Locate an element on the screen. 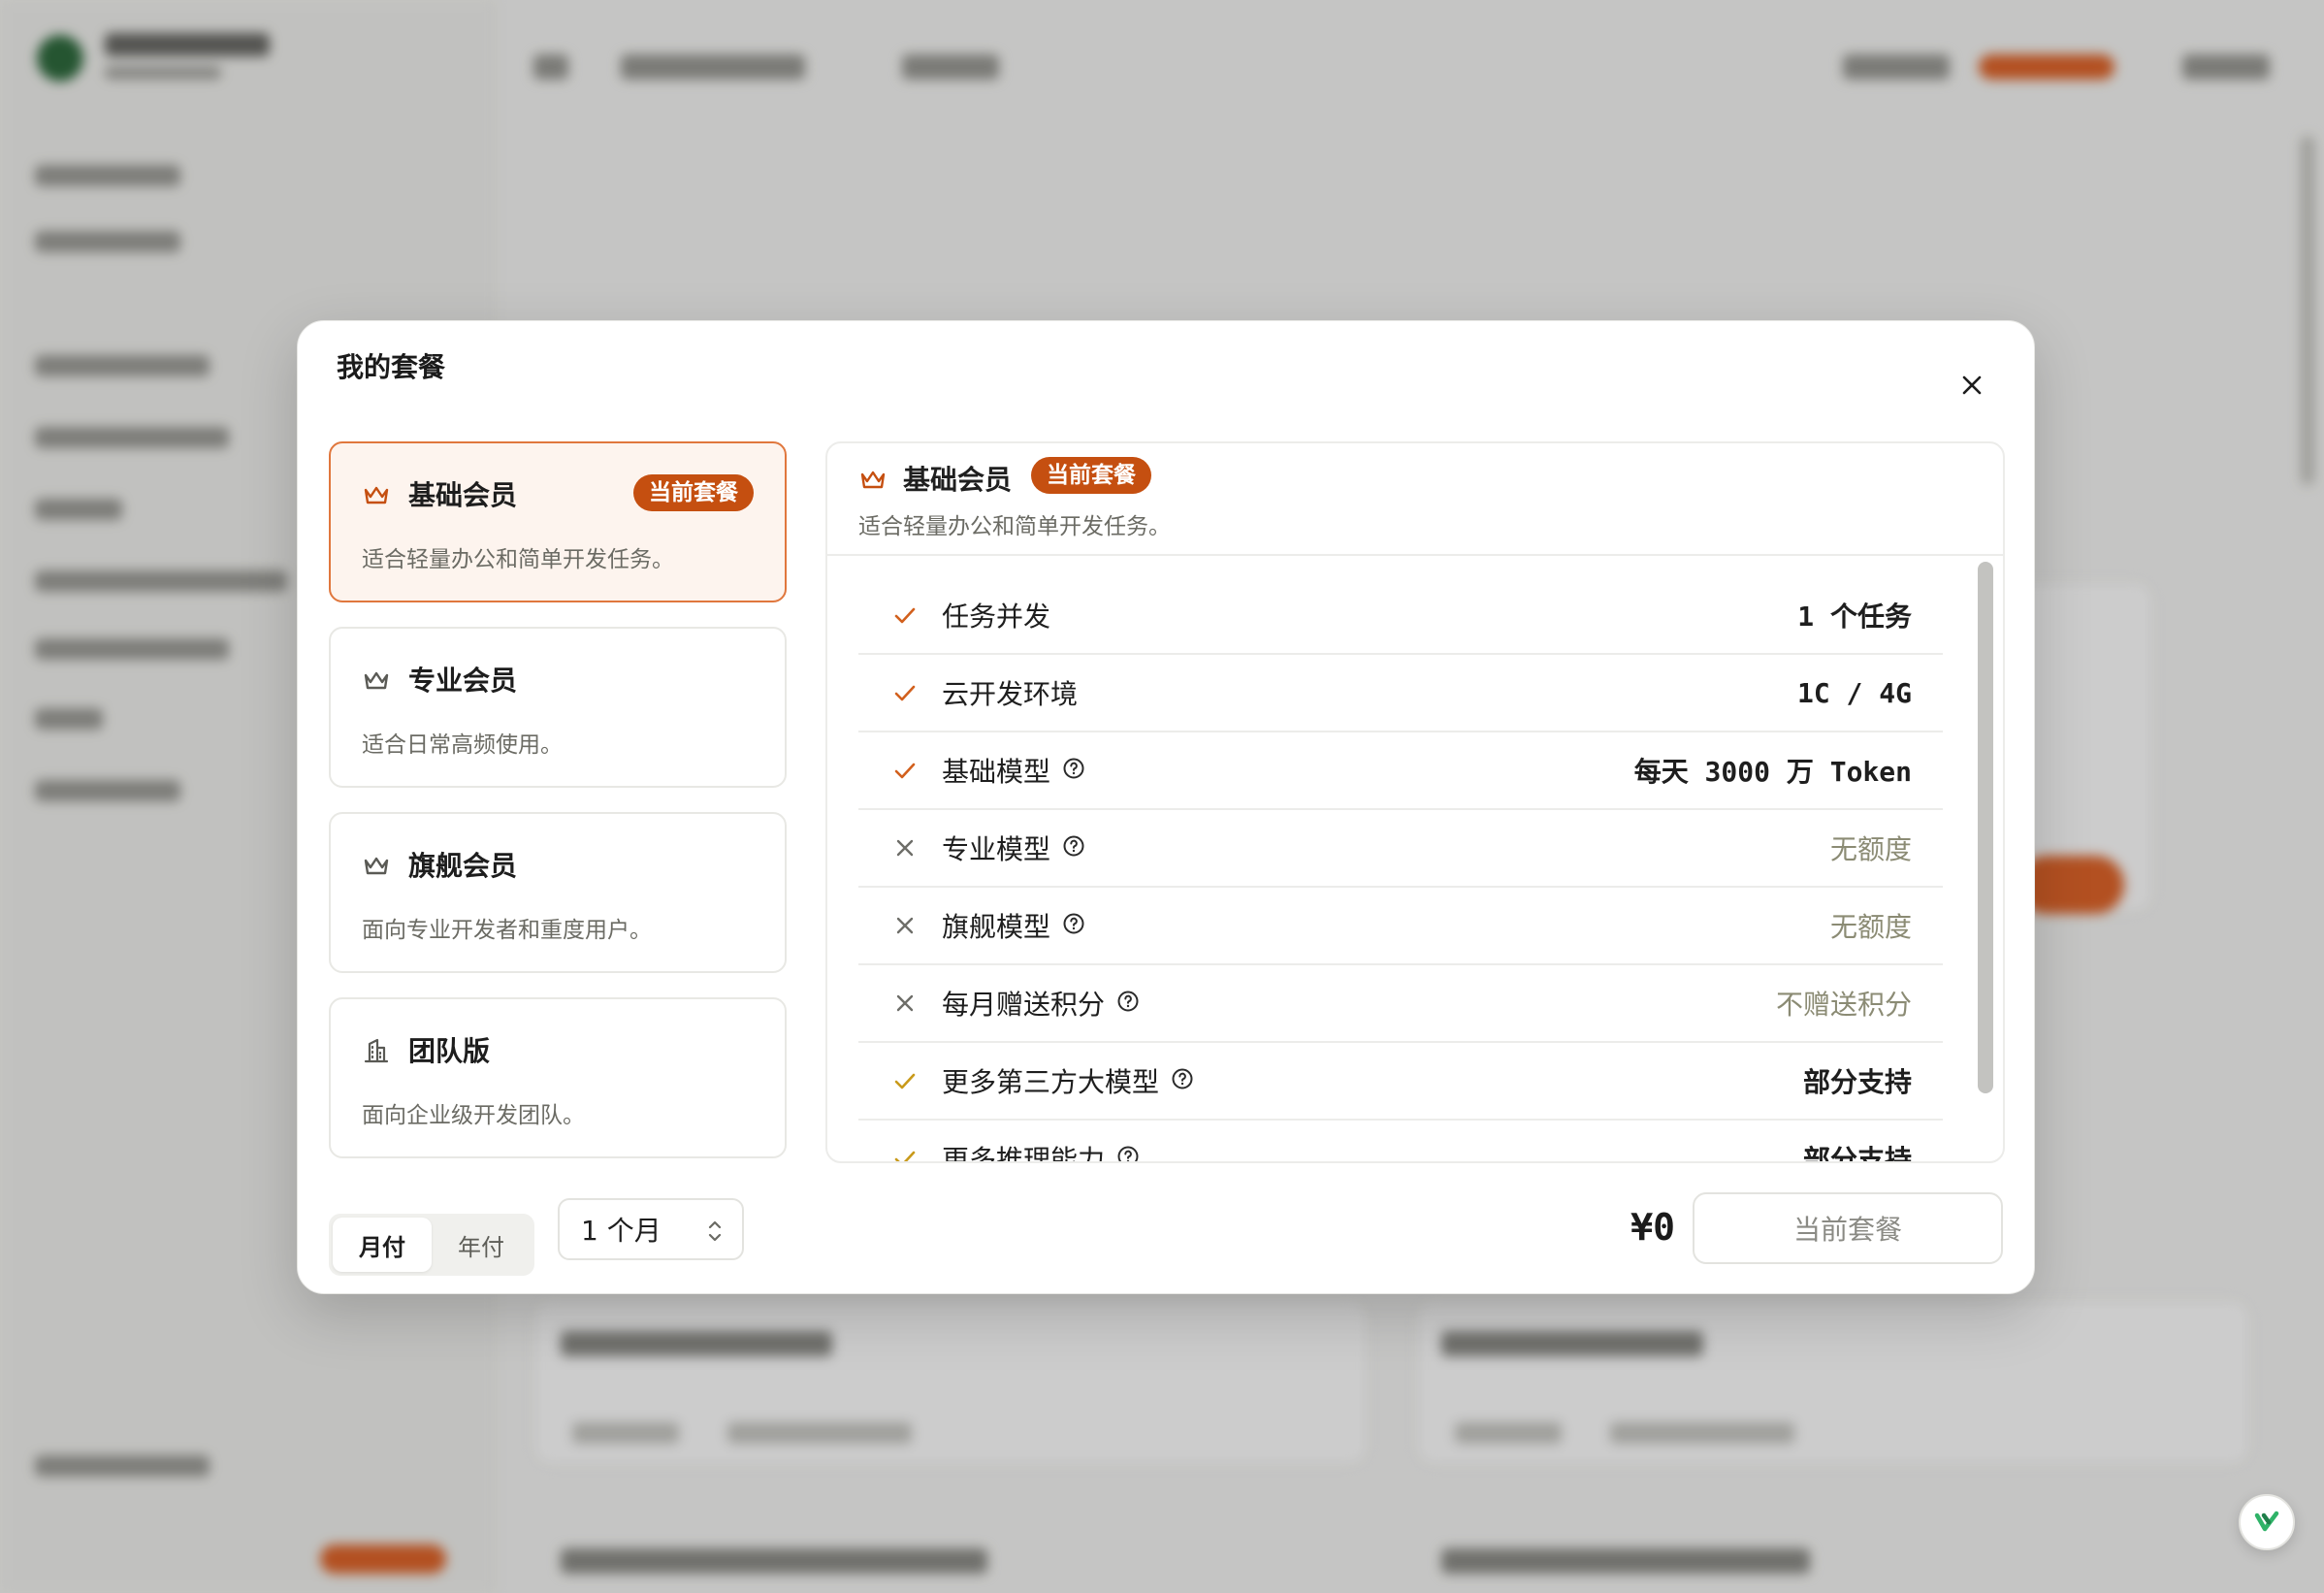 The width and height of the screenshot is (2324, 1593). detail-plan-desc: 适合轻量办公和简单开发任务。 is located at coordinates (1014, 527).